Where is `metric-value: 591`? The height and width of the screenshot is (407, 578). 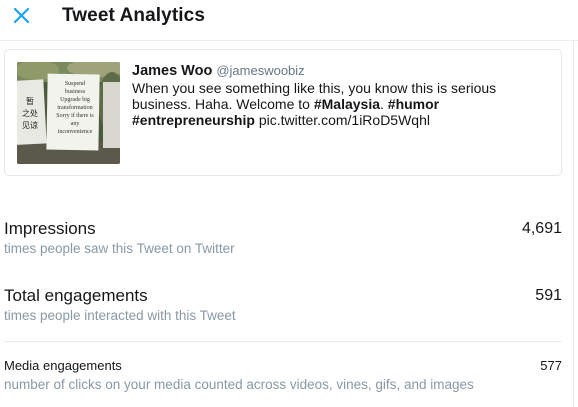 metric-value: 591 is located at coordinates (548, 295).